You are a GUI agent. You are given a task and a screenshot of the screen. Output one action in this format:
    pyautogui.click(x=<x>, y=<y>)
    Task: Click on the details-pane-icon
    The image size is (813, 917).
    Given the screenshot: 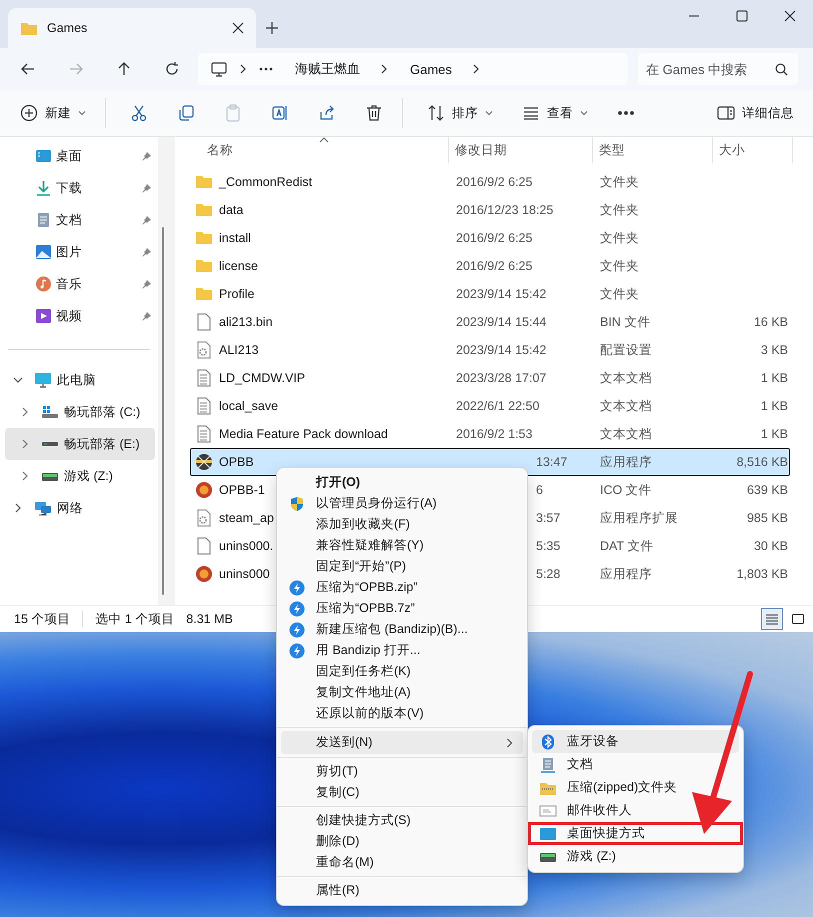 What is the action you would take?
    pyautogui.click(x=726, y=113)
    